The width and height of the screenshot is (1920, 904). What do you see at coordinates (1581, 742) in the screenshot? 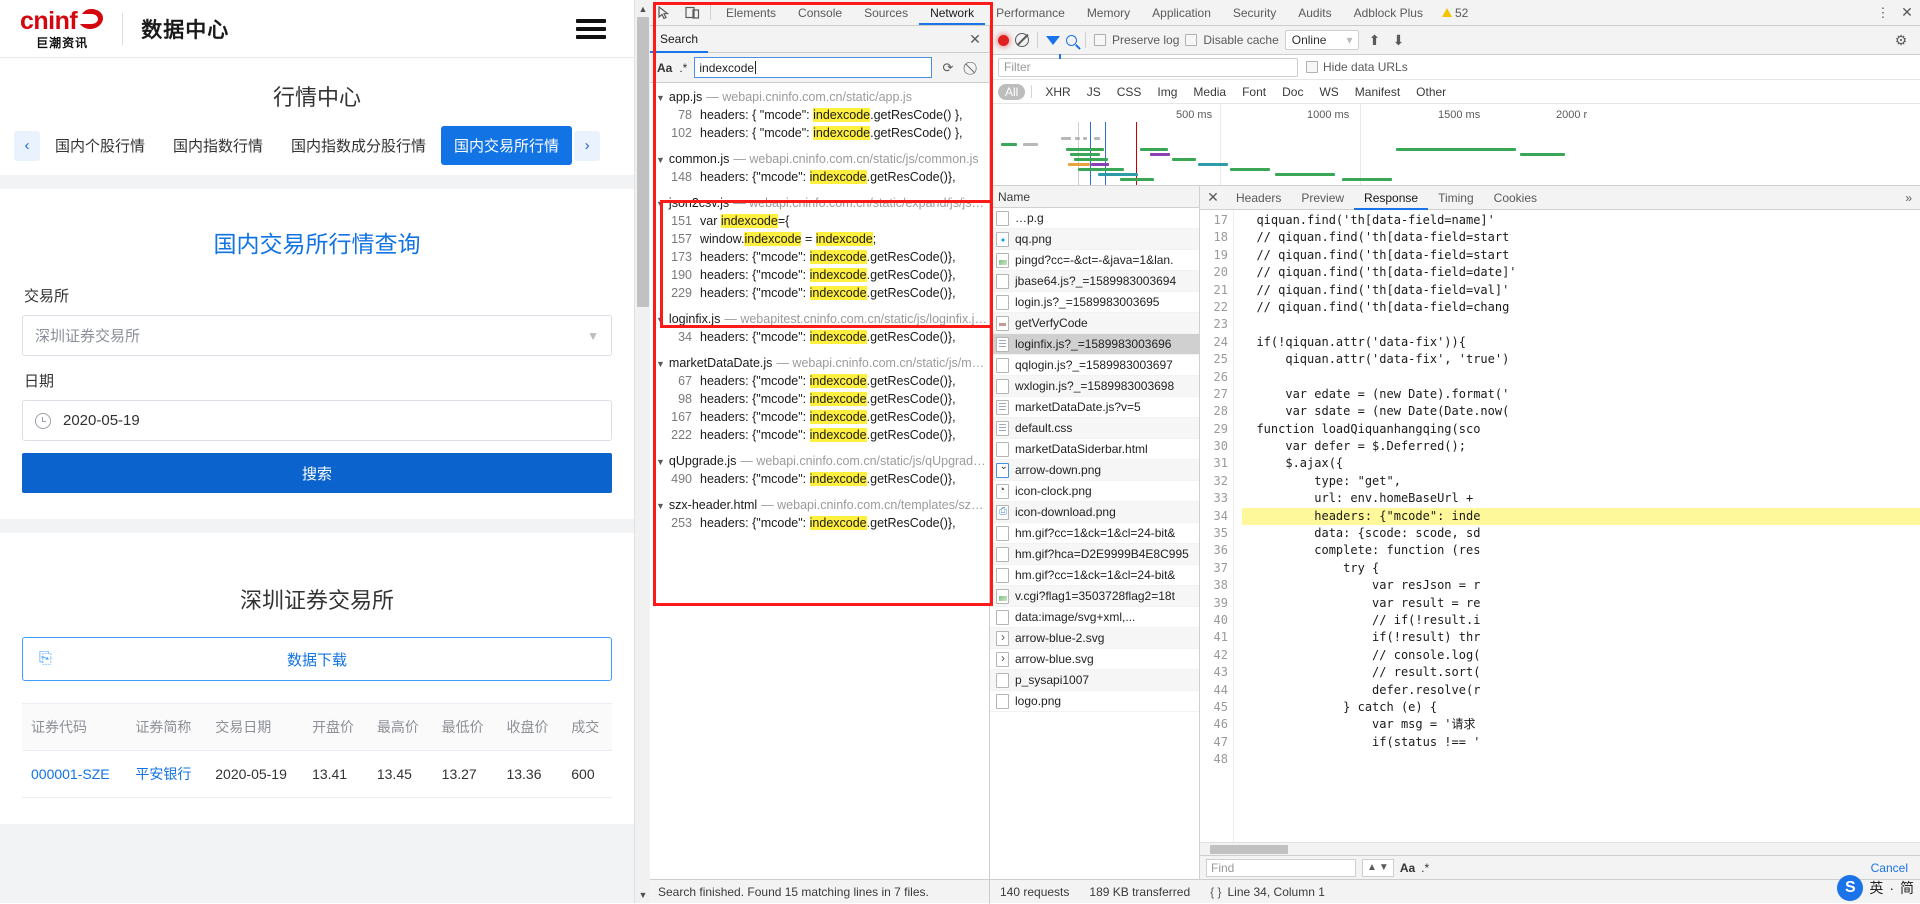
I see `code-line: if(status !== '` at bounding box center [1581, 742].